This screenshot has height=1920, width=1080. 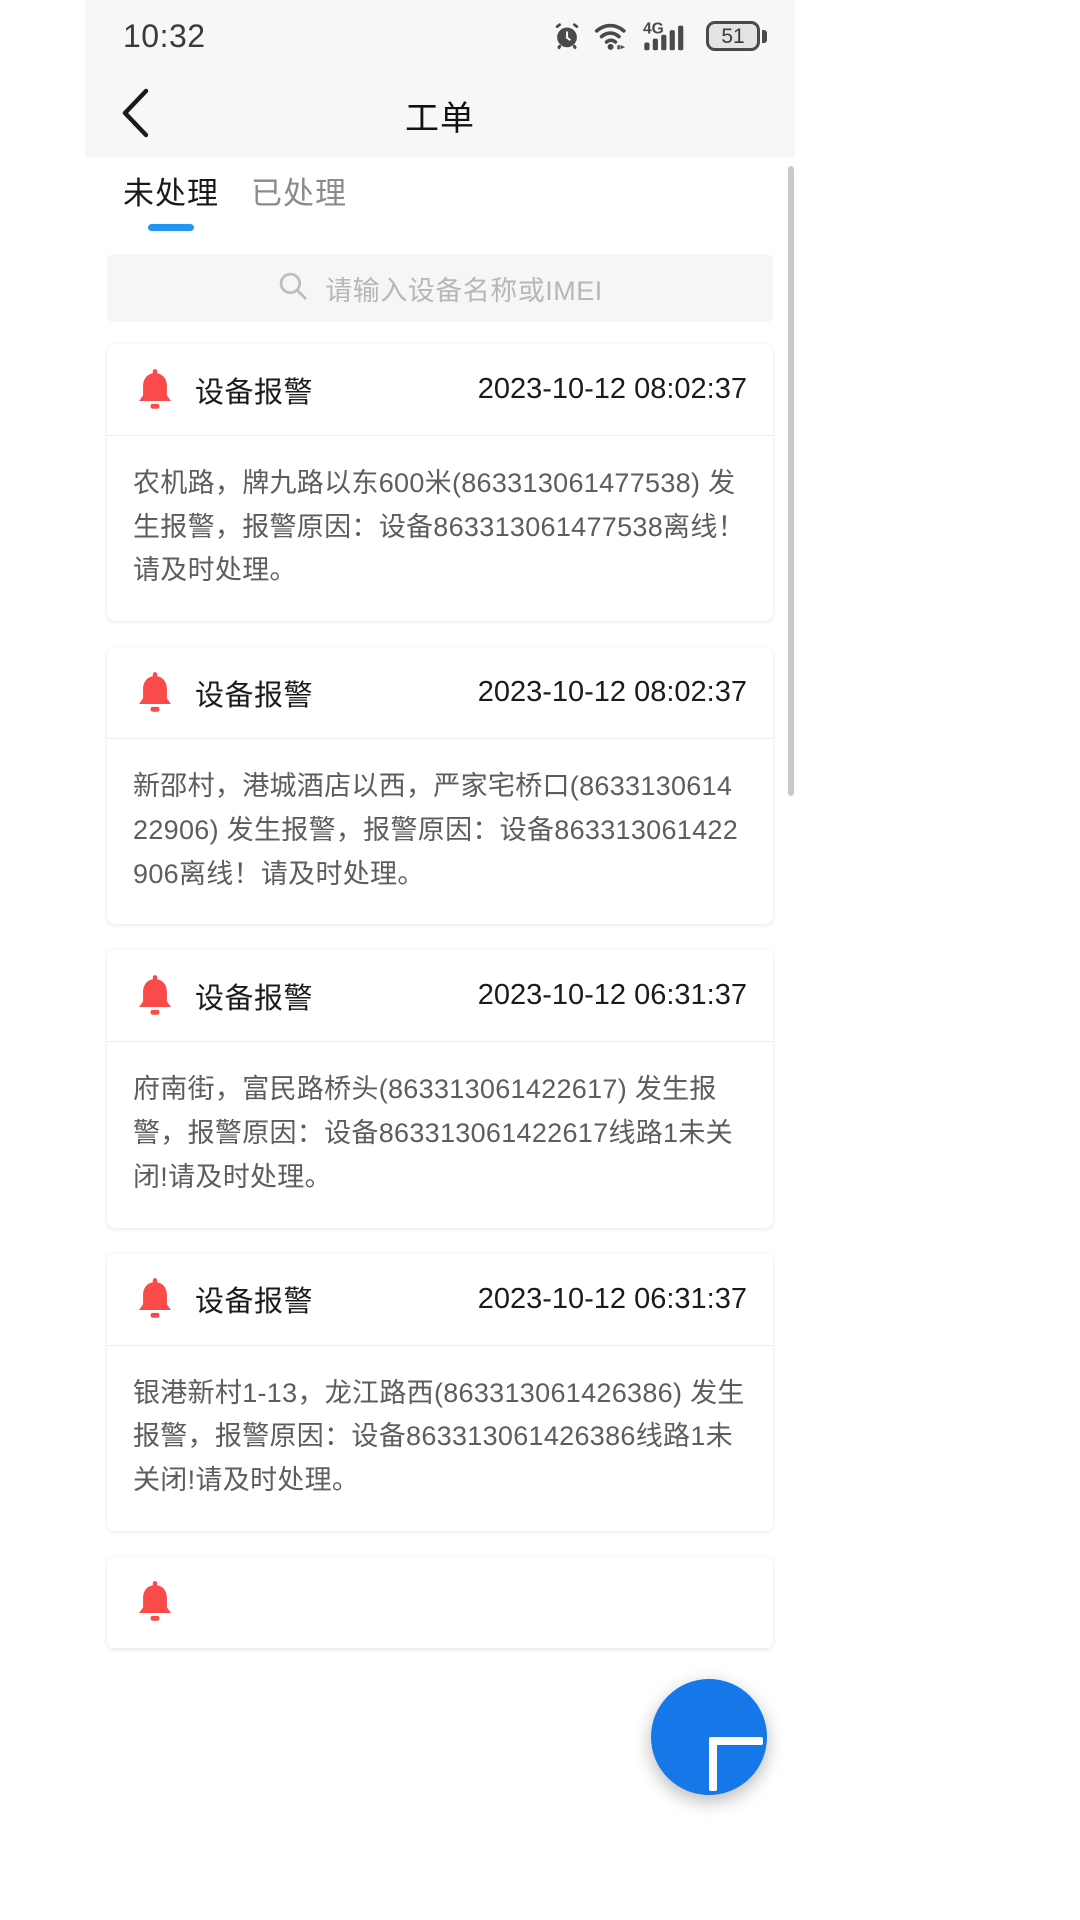 I want to click on back-button, so click(x=138, y=115).